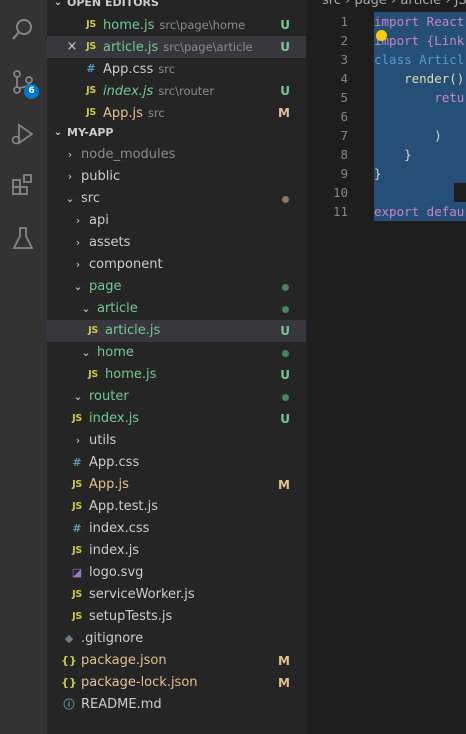  What do you see at coordinates (176, 573) in the screenshot?
I see `file-item: ◪ logo.svg` at bounding box center [176, 573].